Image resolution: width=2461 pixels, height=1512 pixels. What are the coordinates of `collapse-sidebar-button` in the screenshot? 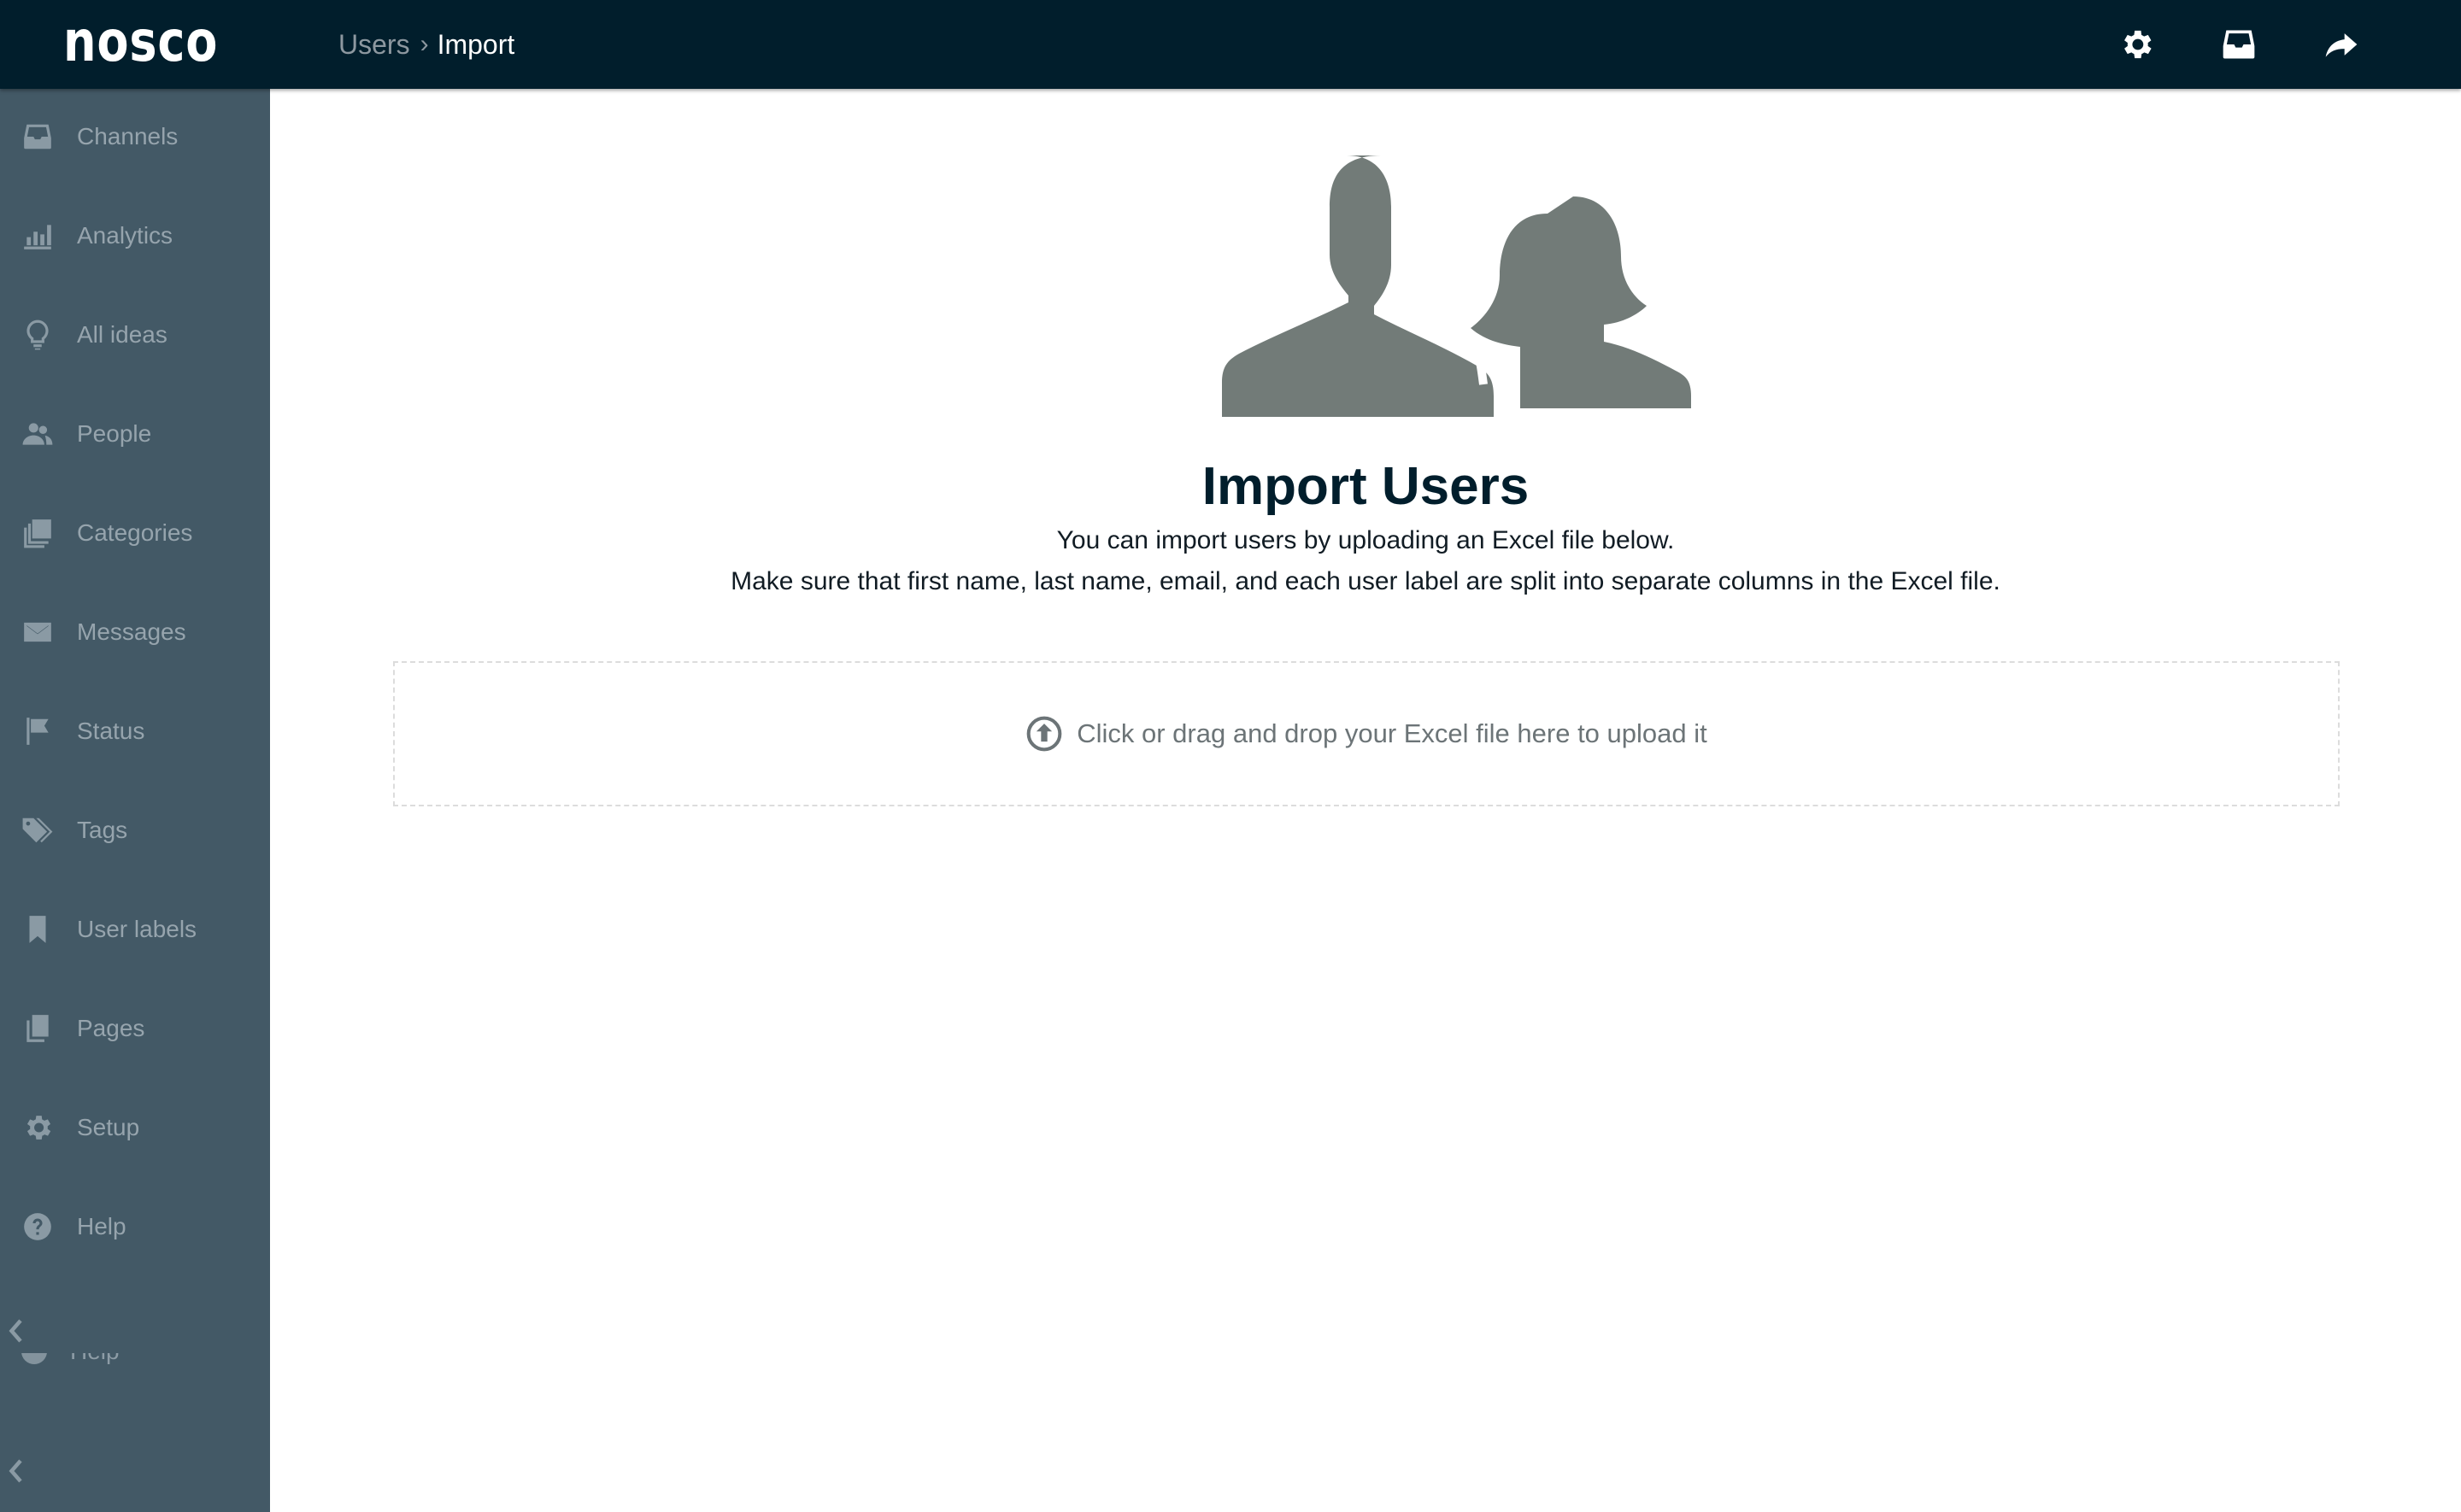 It's located at (15, 1331).